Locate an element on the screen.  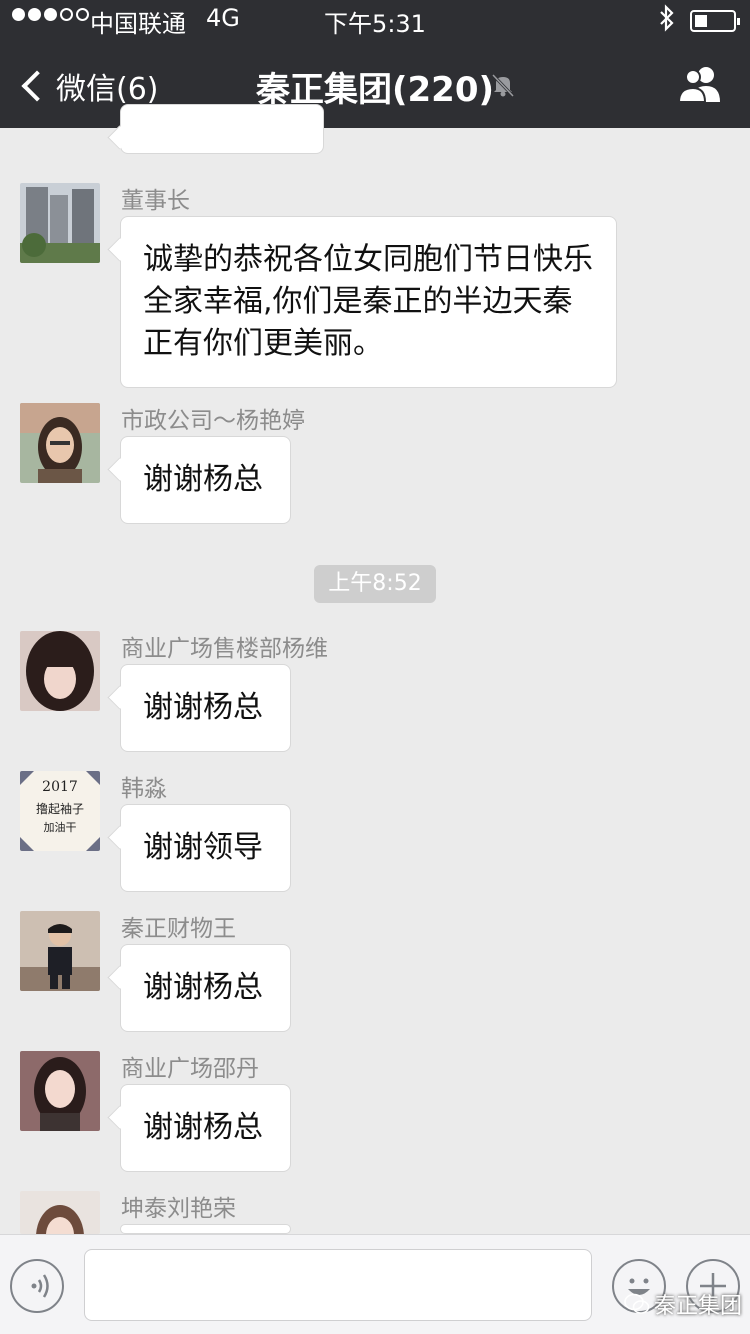
avatar-year: 2017 is located at coordinates (60, 787).